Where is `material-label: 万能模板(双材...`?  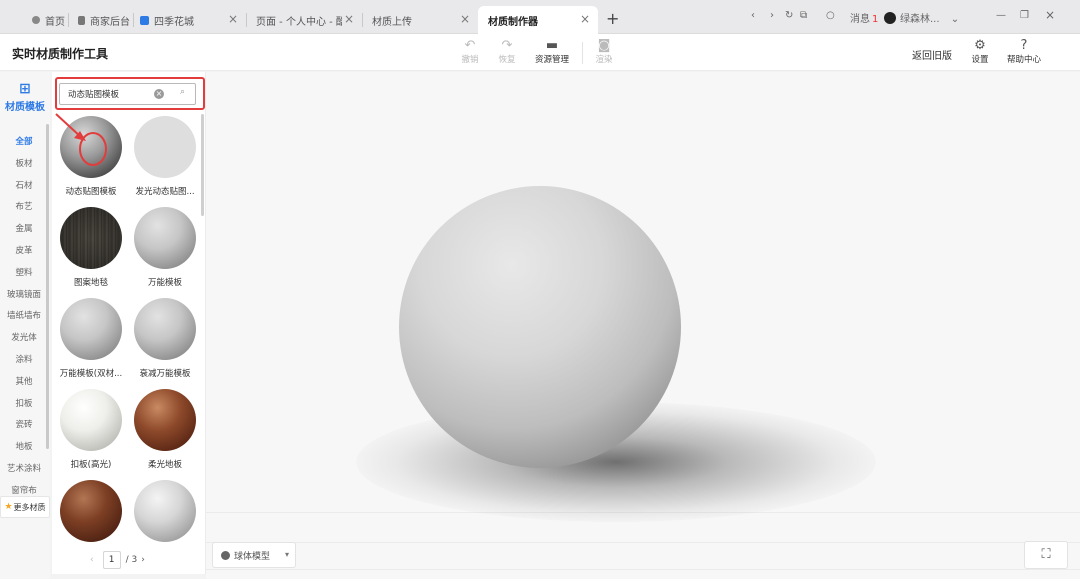
material-label: 万能模板(双材... is located at coordinates (91, 374).